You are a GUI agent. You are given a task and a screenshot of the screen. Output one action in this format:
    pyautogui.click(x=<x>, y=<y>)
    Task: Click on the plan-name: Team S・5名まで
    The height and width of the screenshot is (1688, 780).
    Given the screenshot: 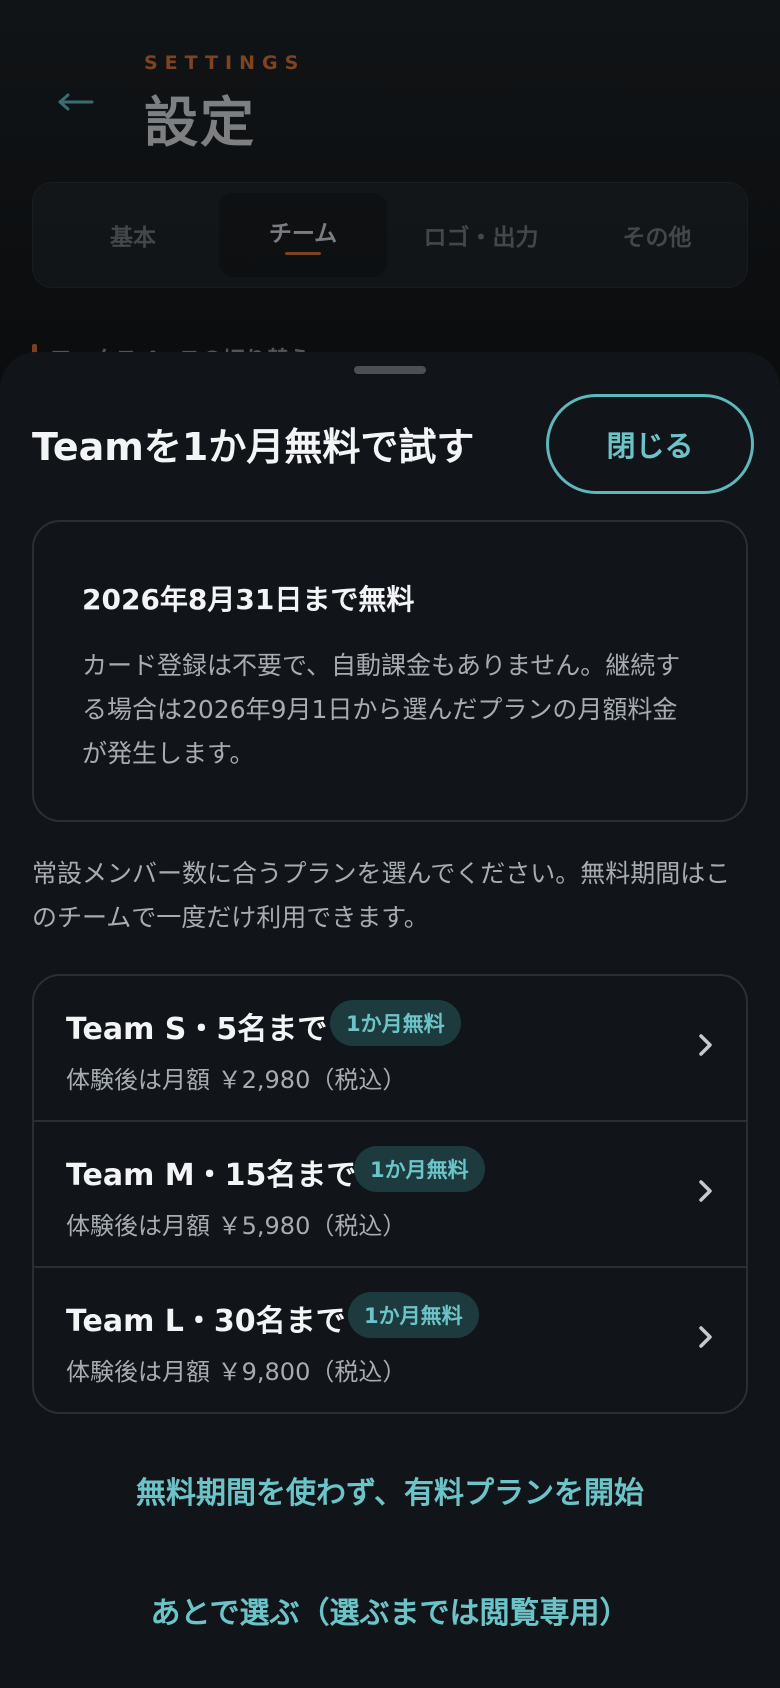 What is the action you would take?
    pyautogui.click(x=197, y=1029)
    